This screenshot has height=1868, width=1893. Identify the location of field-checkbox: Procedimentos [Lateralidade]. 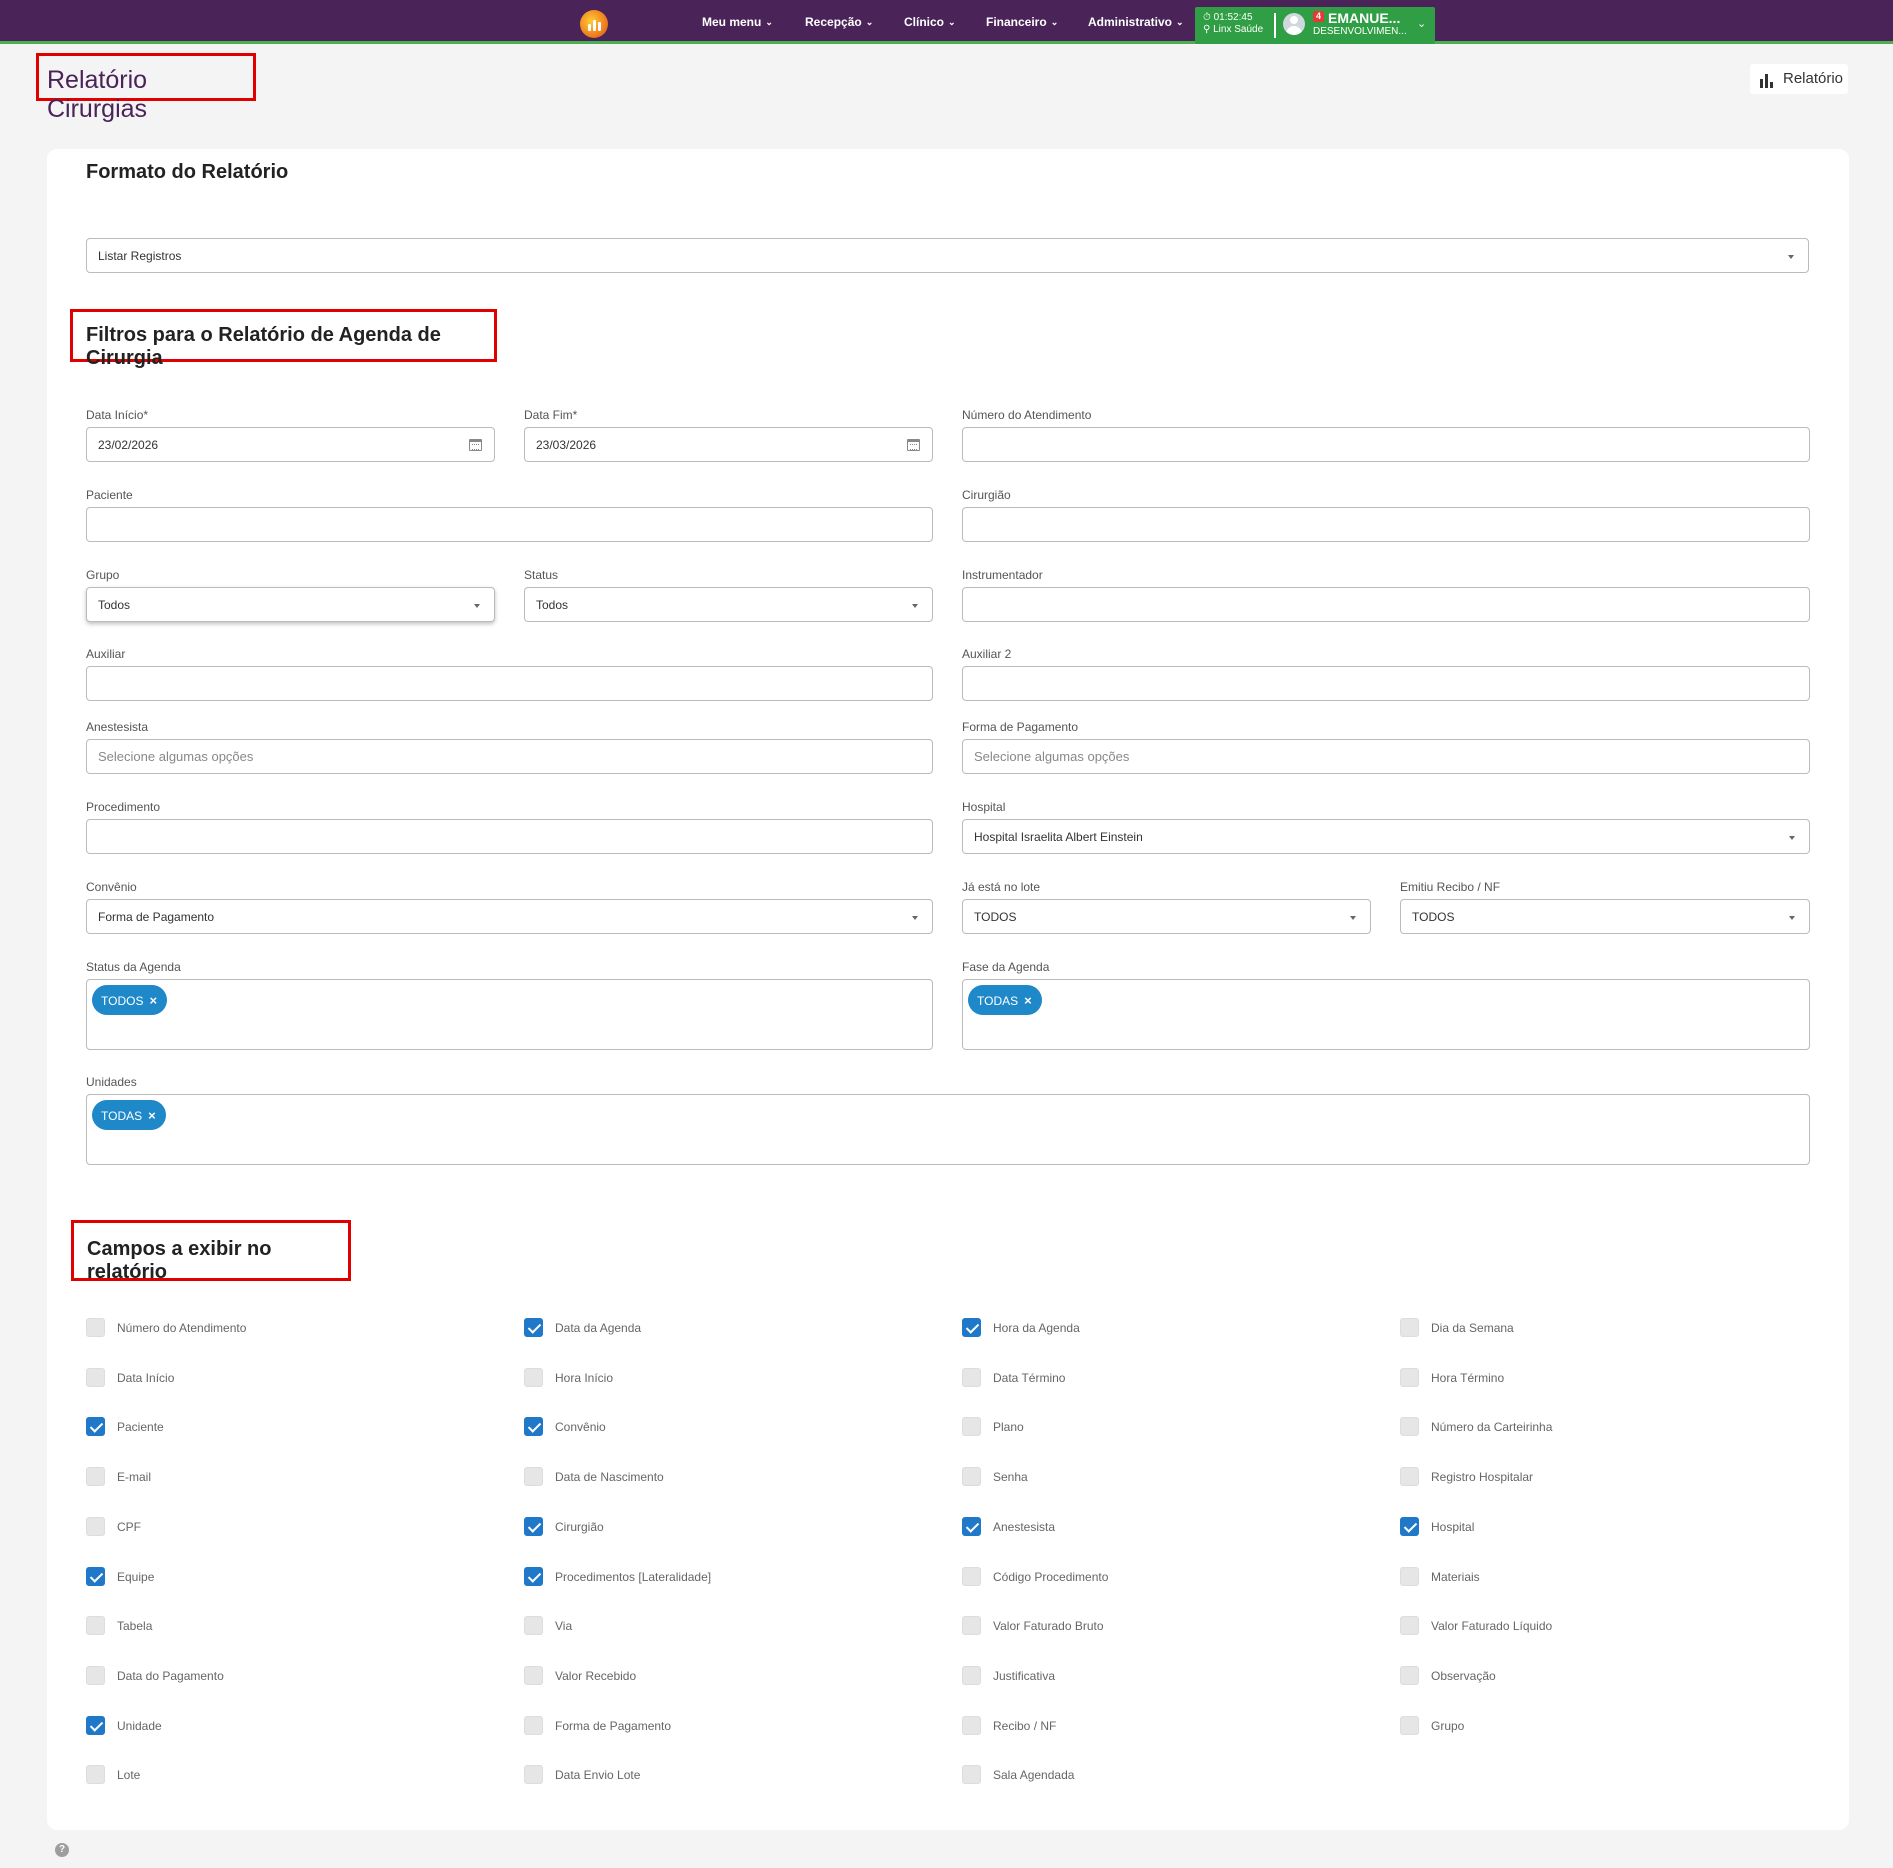
(617, 1576).